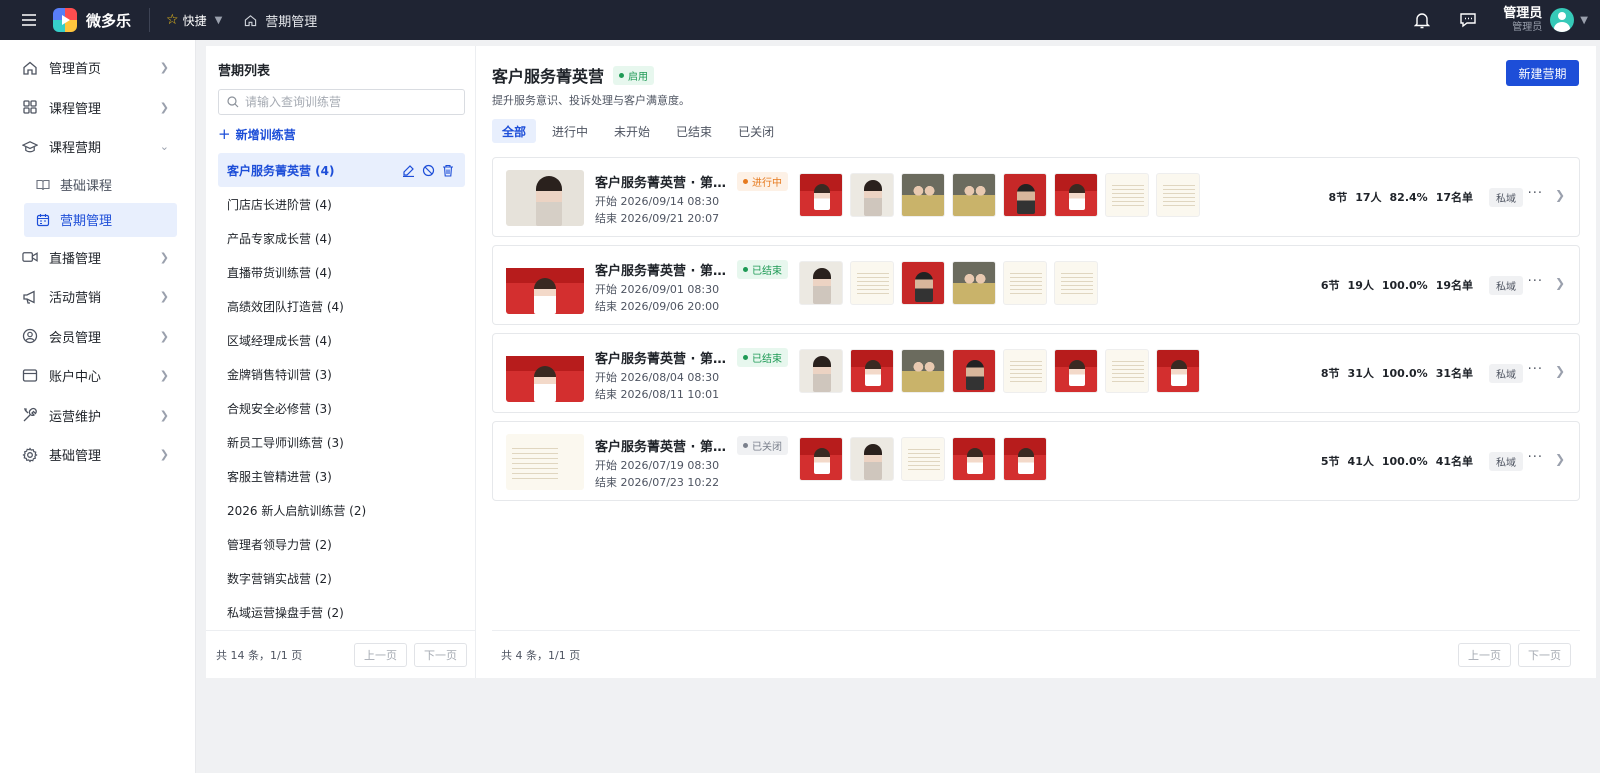 Image resolution: width=1600 pixels, height=773 pixels. I want to click on menu-toggle-button, so click(29, 20).